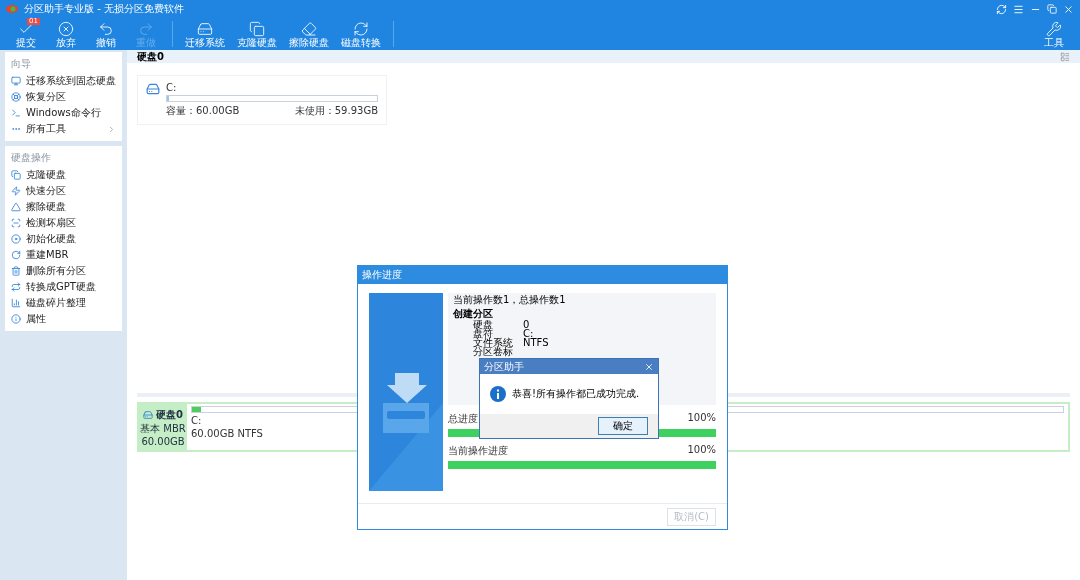 This screenshot has width=1080, height=580. I want to click on rotate-icon, so click(16, 255).